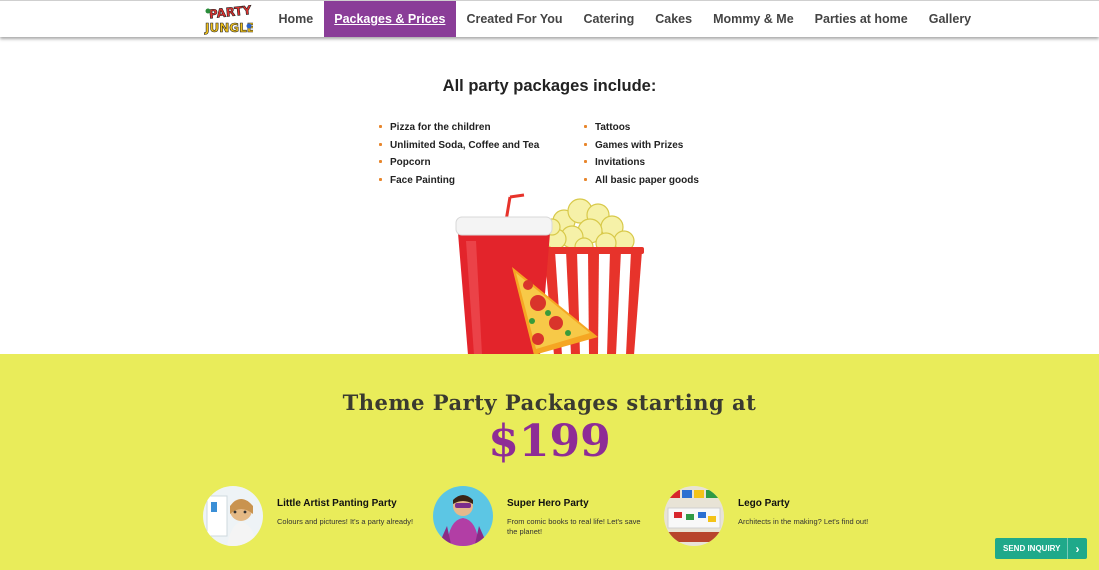 The image size is (1099, 570). What do you see at coordinates (861, 19) in the screenshot?
I see `nav-parties-at-home: Parties at home` at bounding box center [861, 19].